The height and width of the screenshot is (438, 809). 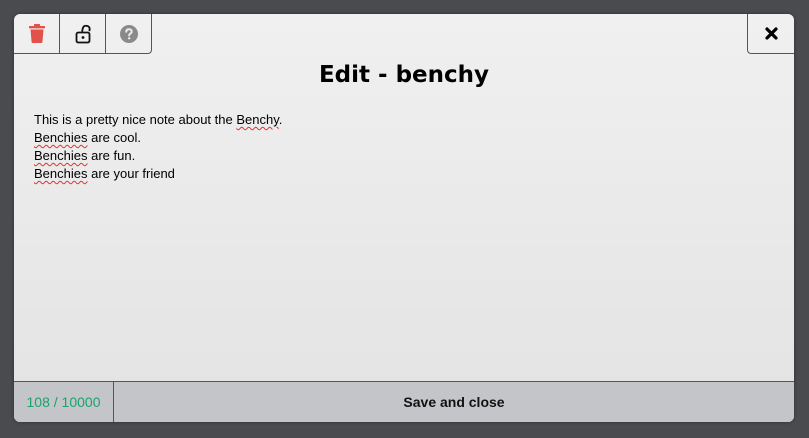 What do you see at coordinates (257, 119) in the screenshot?
I see `misspelled-word: Benchy` at bounding box center [257, 119].